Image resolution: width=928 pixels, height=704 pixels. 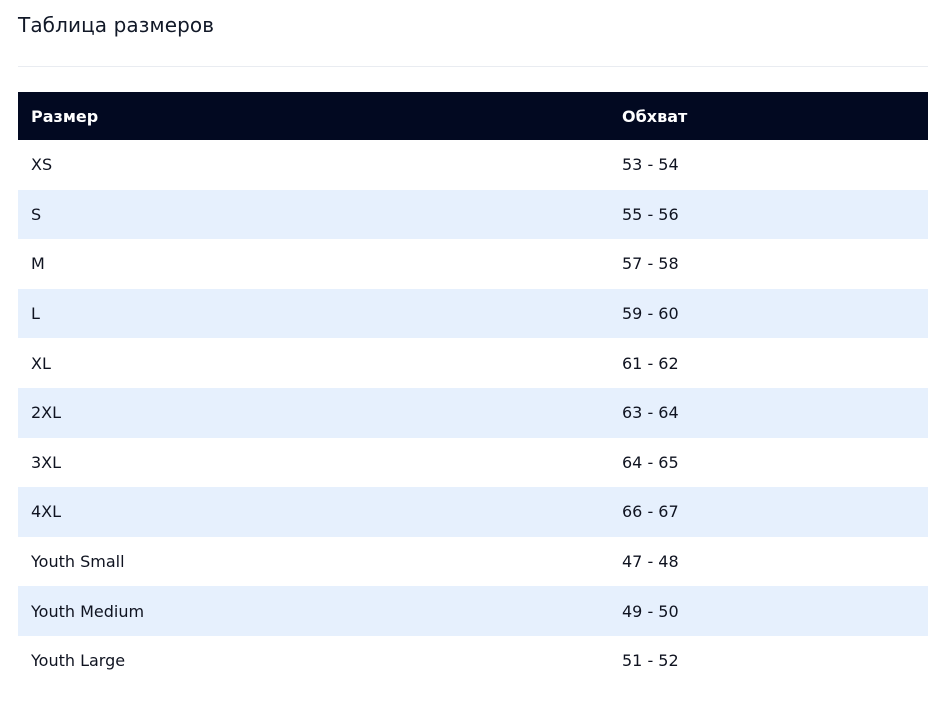 I want to click on table-row: 3XL 64 - 65, so click(x=473, y=463).